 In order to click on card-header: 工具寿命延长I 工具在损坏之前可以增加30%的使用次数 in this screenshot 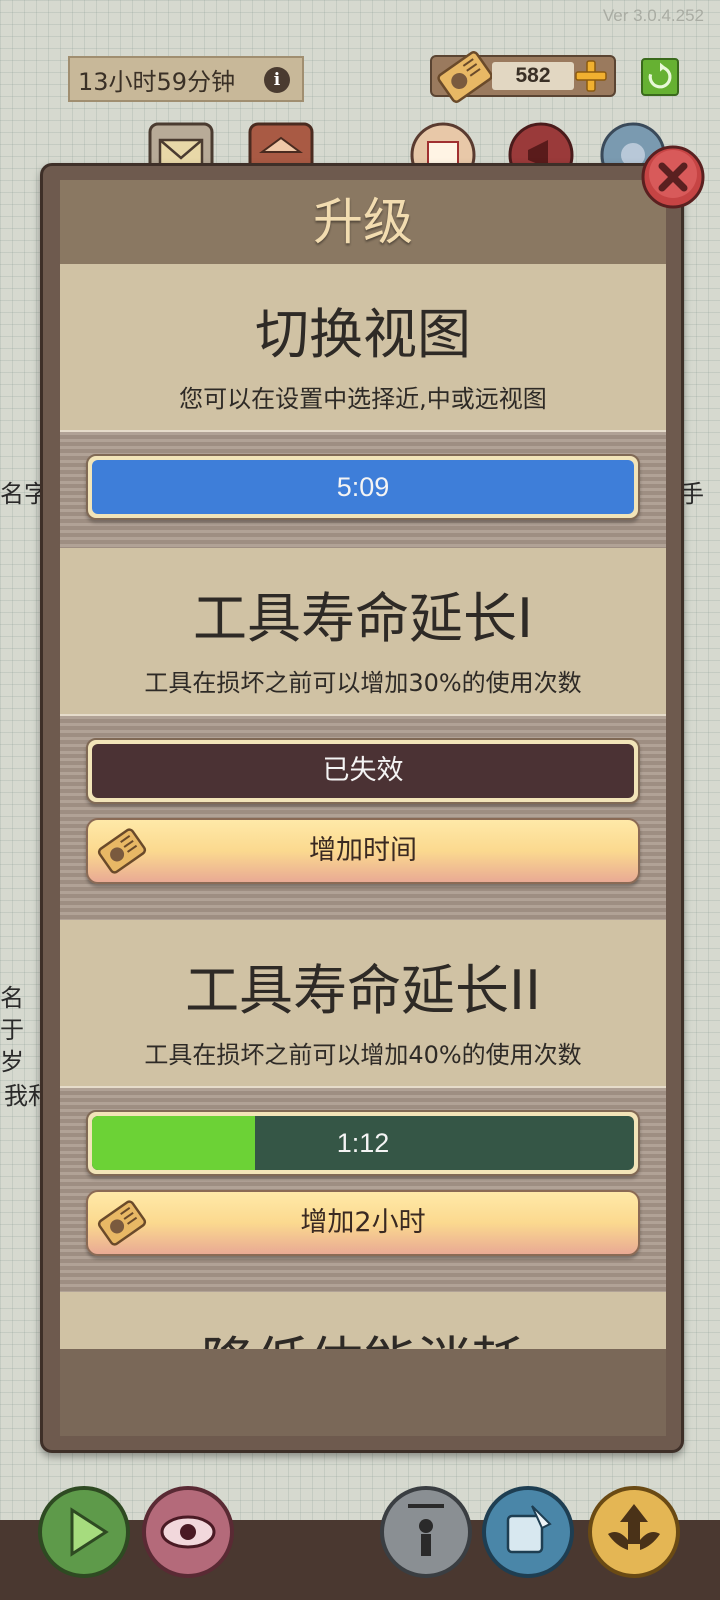, I will do `click(363, 631)`.